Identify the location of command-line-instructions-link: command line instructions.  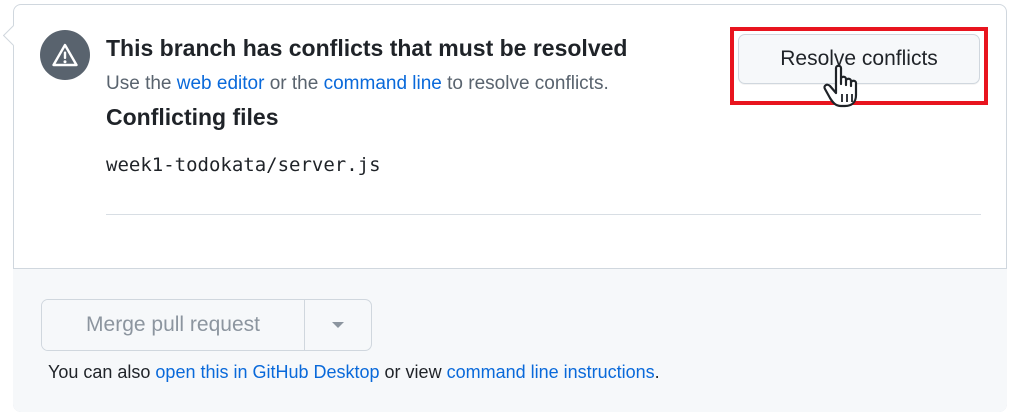
(551, 372).